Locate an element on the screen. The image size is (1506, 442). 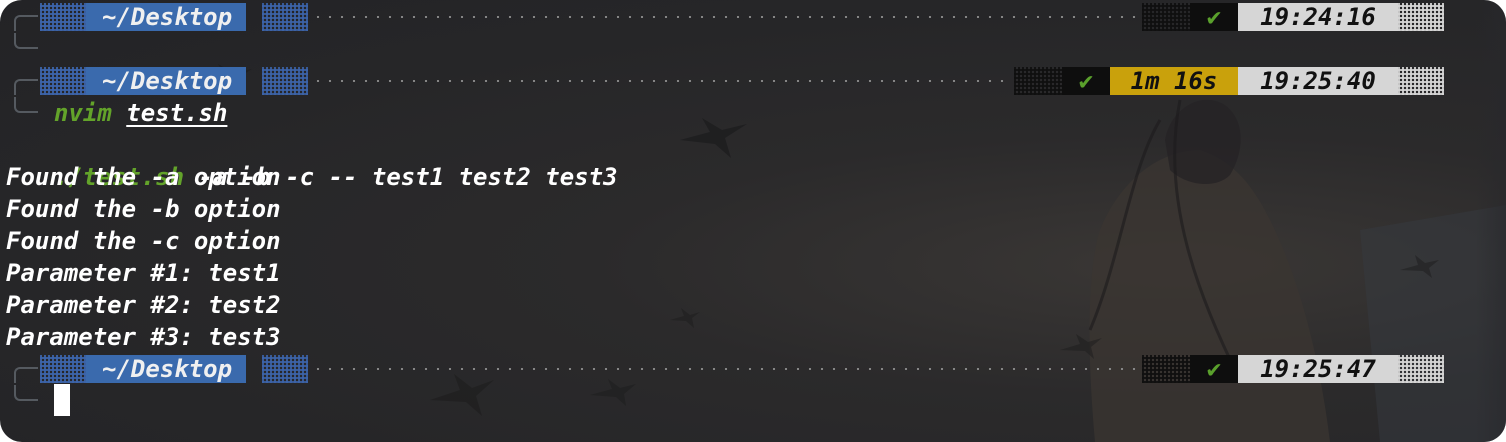
prompt-line: ~/Desktop ✔ 19:25:47 is located at coordinates (753, 369).